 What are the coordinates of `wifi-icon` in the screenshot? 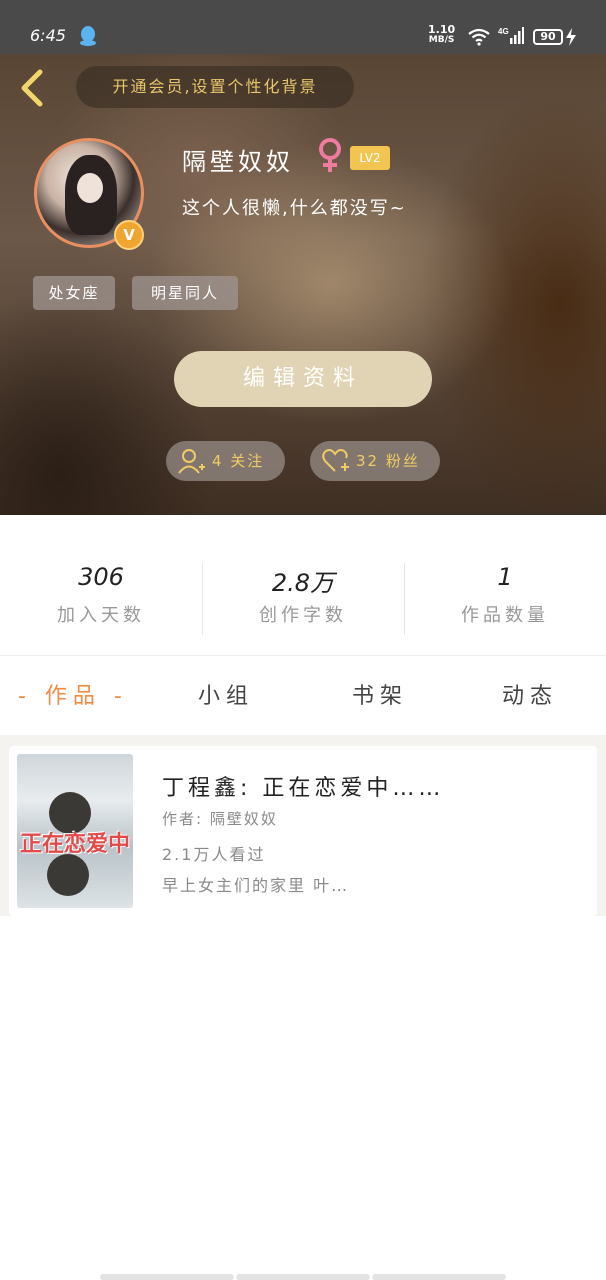 It's located at (479, 37).